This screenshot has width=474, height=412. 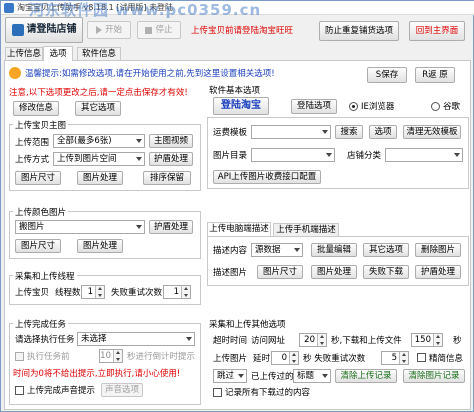 What do you see at coordinates (434, 376) in the screenshot?
I see `clear-image-record-button: 清除图片记录` at bounding box center [434, 376].